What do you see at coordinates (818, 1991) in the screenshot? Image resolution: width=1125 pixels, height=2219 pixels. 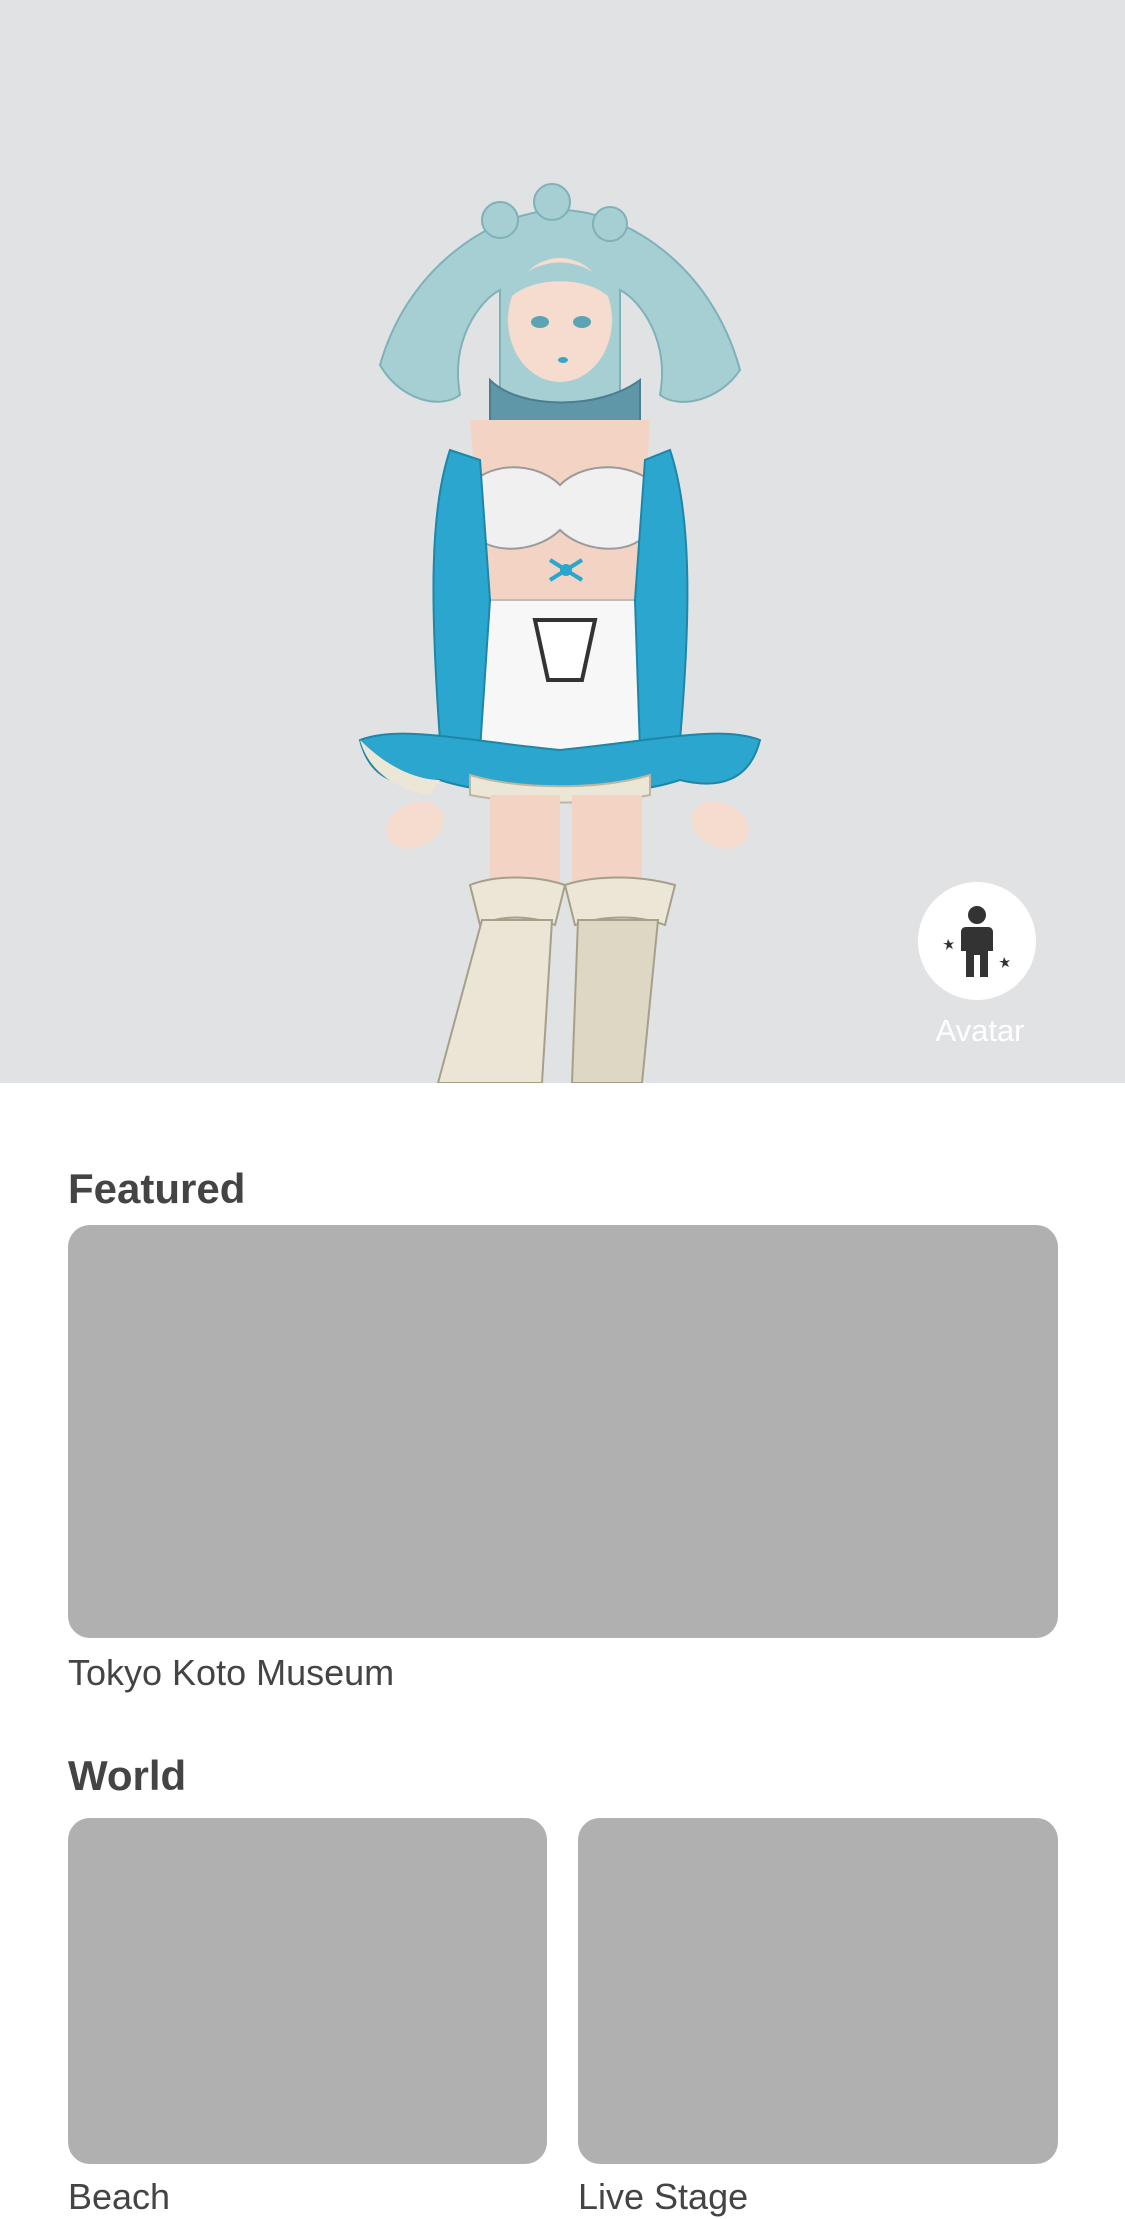 I see `world-card-live-stage` at bounding box center [818, 1991].